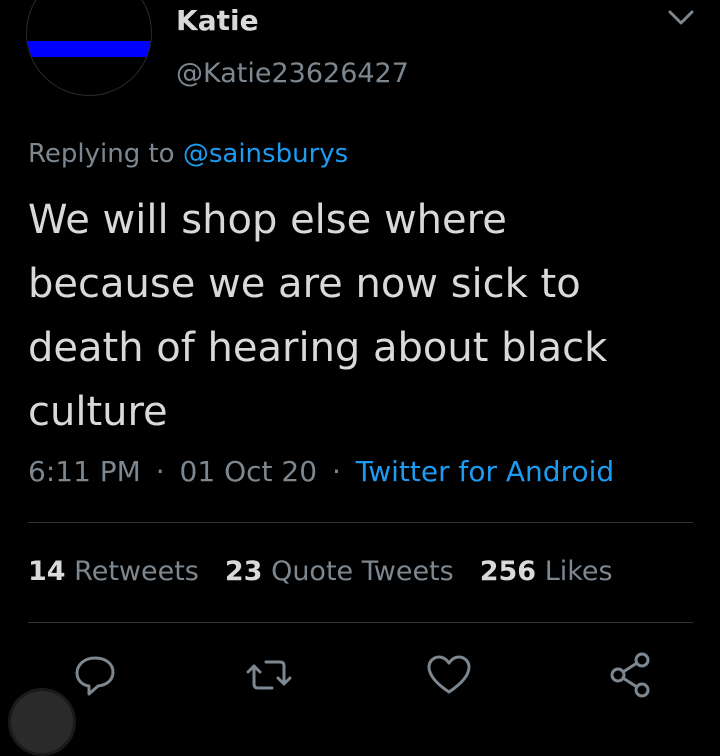 The width and height of the screenshot is (720, 756). I want to click on tweet-source-link: Twitter for Android, so click(485, 471).